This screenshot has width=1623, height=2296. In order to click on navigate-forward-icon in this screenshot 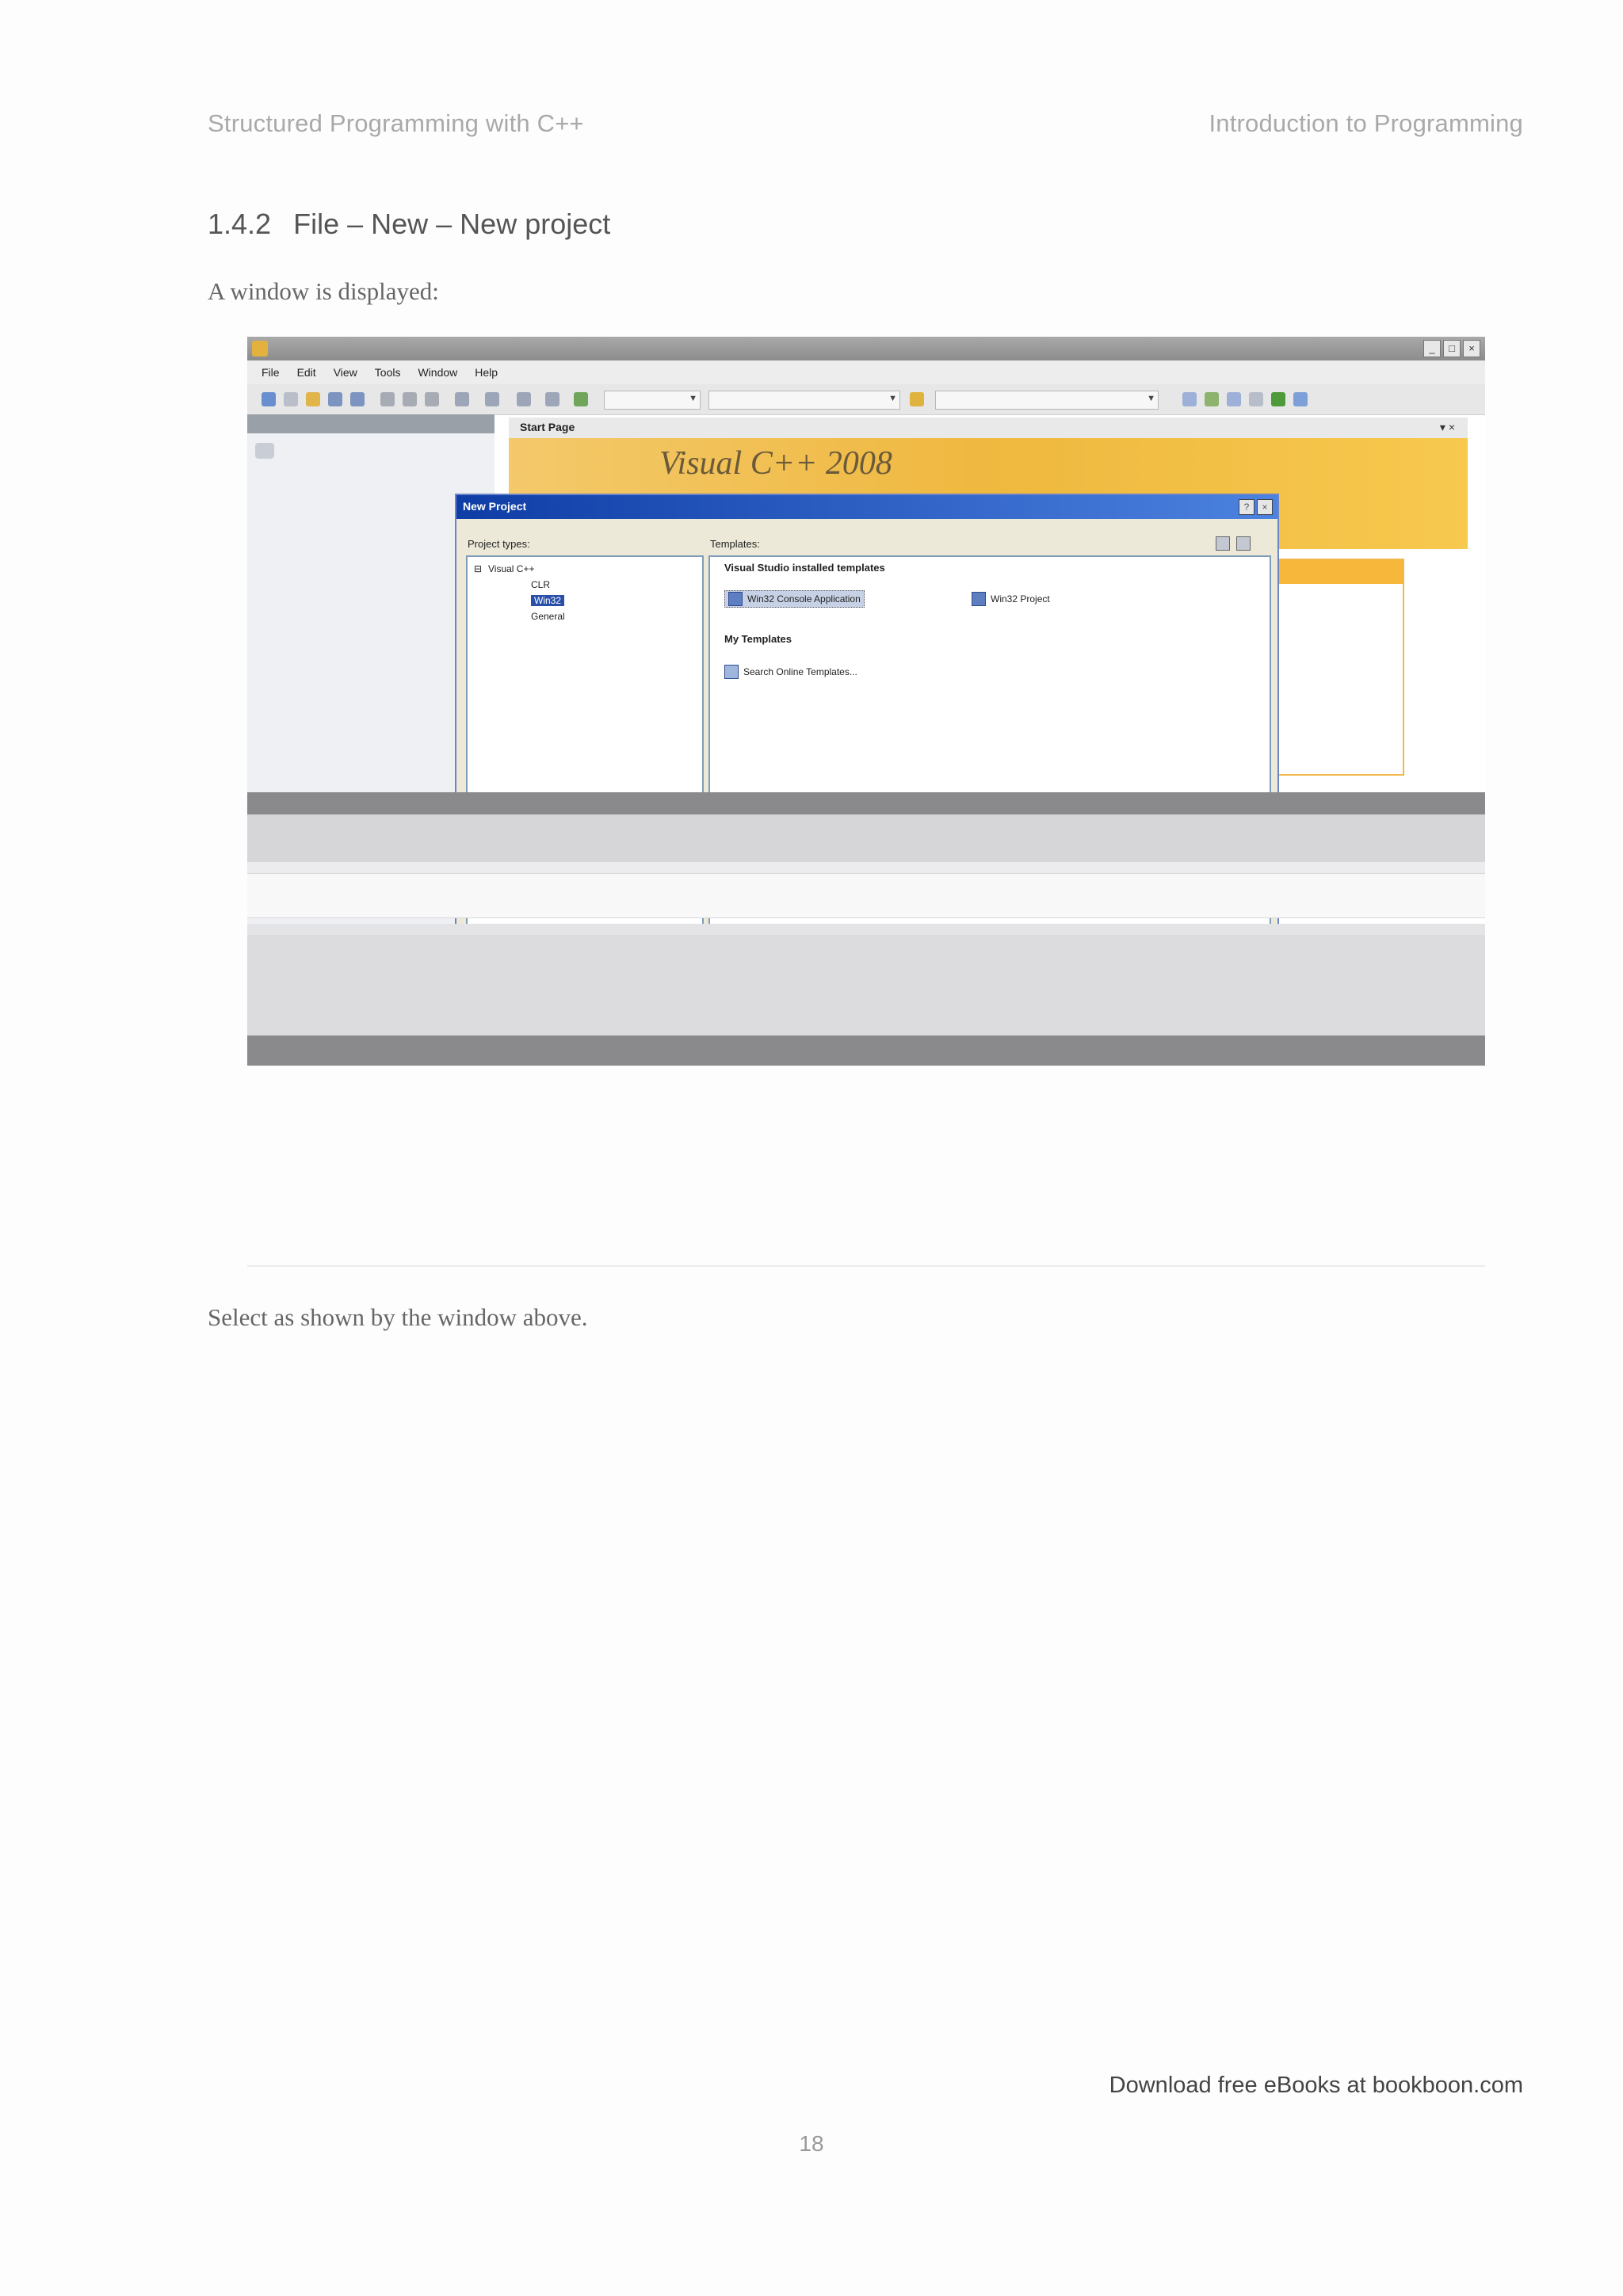, I will do `click(552, 399)`.